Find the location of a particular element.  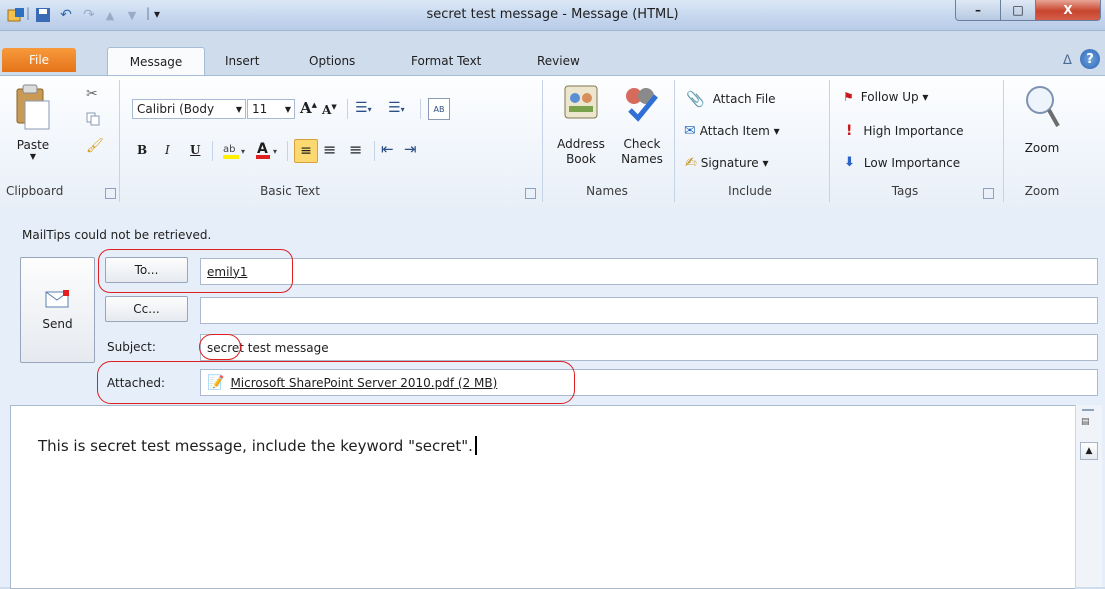

align-right-icon: ≡ is located at coordinates (355, 149).